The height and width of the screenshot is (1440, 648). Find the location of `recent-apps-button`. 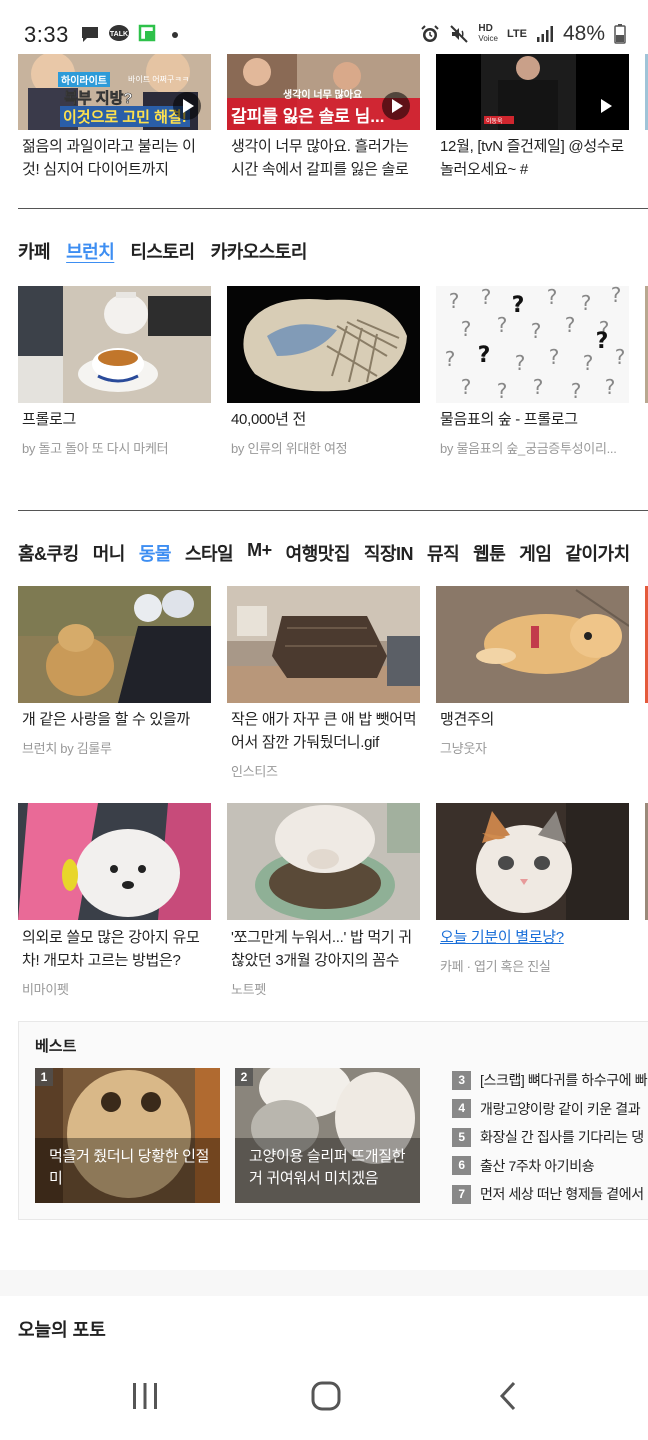

recent-apps-button is located at coordinates (145, 1396).